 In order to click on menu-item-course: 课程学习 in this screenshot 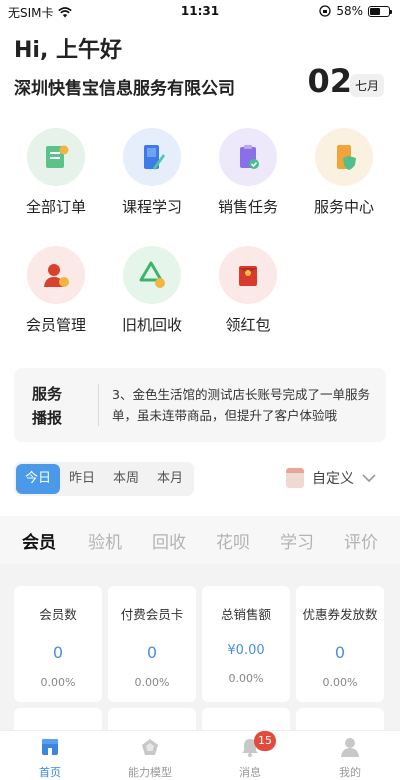, I will do `click(152, 172)`.